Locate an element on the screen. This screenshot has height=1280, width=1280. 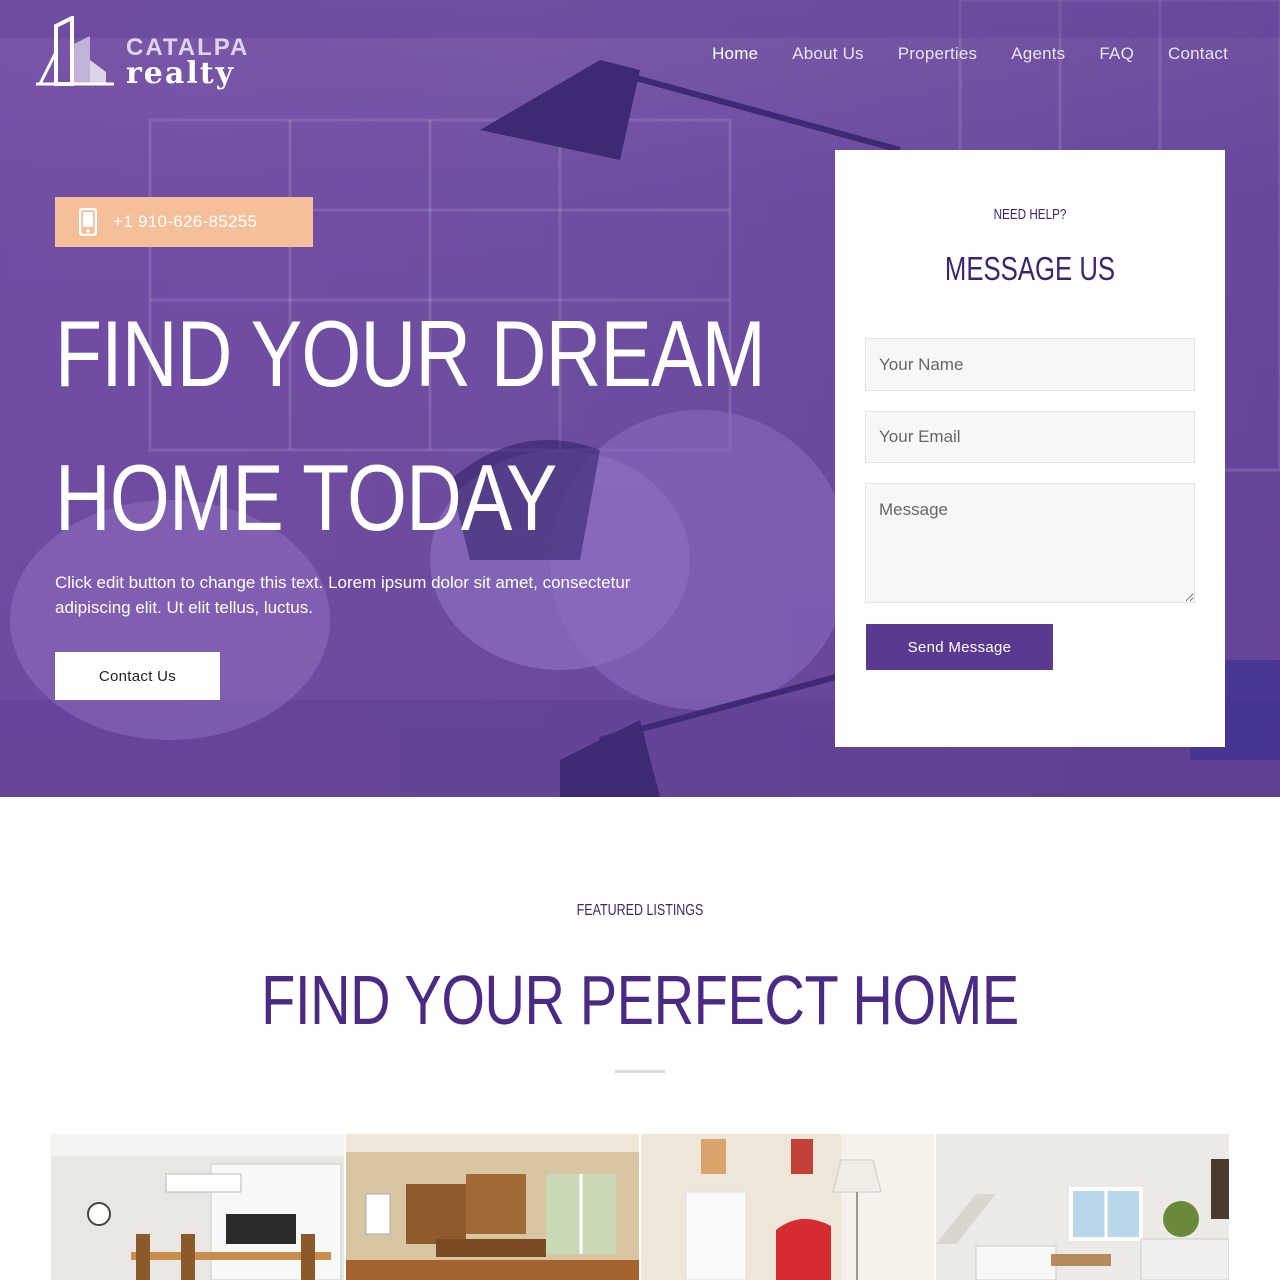
brand-name-bottom: realty is located at coordinates (181, 73).